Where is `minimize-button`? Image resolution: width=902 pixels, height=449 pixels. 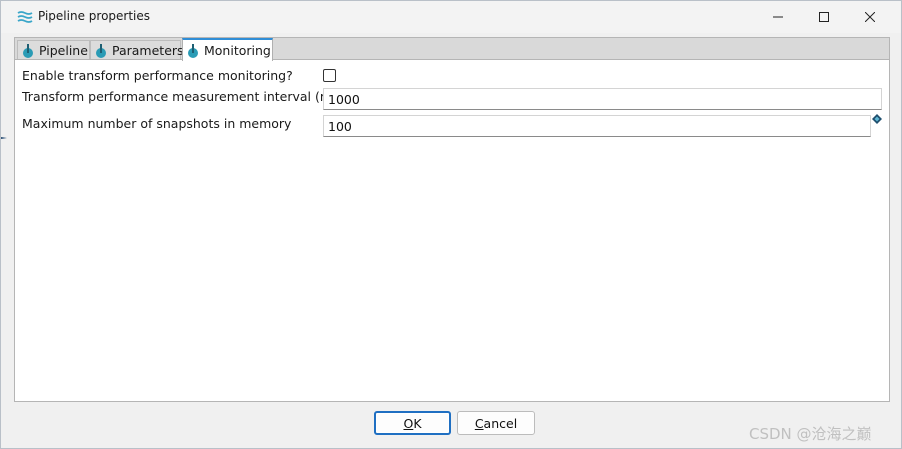 minimize-button is located at coordinates (778, 17).